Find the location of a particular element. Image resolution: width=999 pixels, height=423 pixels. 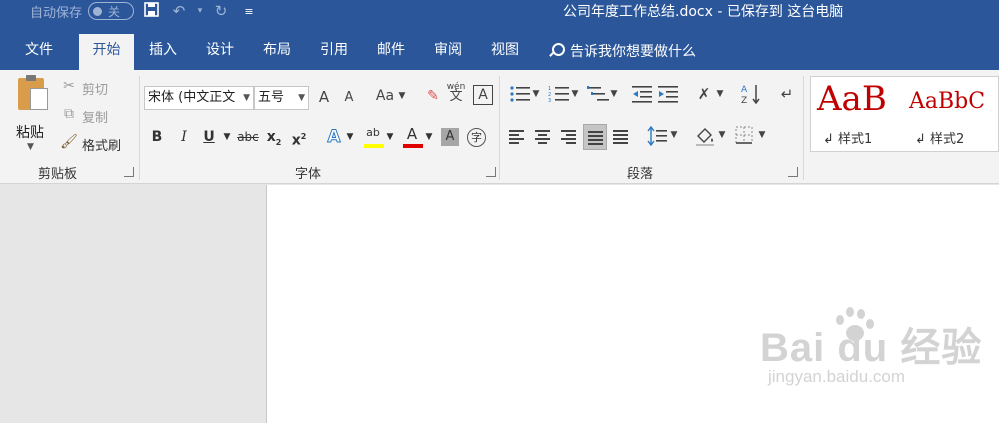

copy-button: 复制 is located at coordinates (95, 116).